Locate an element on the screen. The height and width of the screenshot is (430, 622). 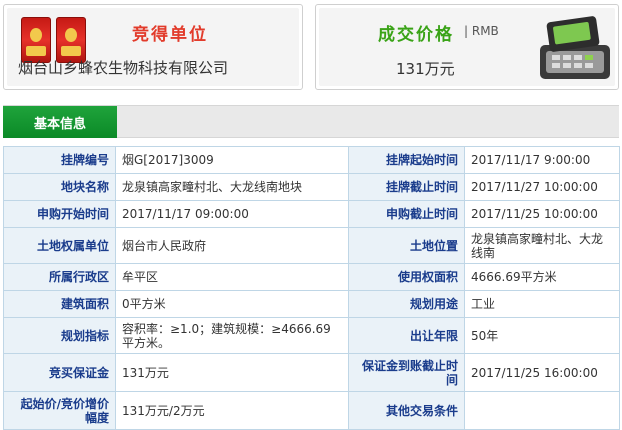
table-row: 所属行政区 牟平区 使用权面积 4666.69平方米 is located at coordinates (311, 277).